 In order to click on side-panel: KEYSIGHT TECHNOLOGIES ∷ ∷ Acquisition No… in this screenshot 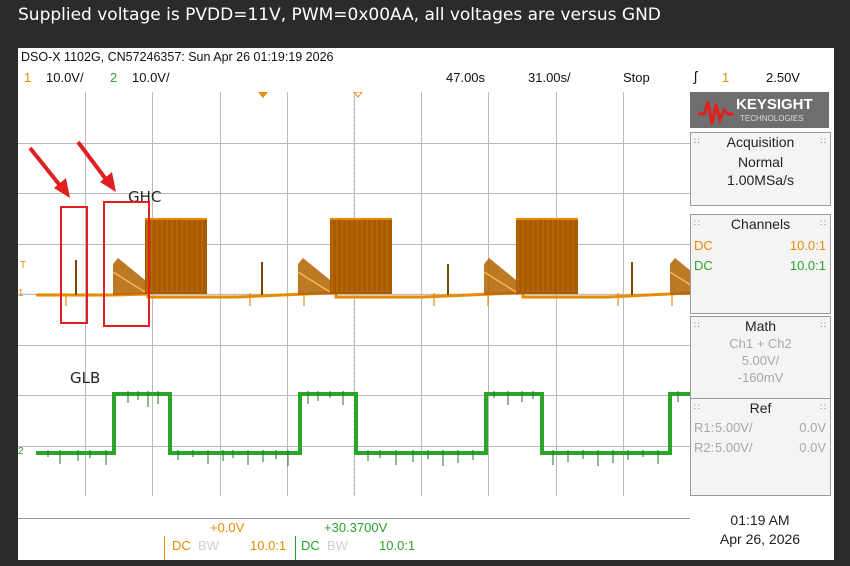, I will do `click(760, 294)`.